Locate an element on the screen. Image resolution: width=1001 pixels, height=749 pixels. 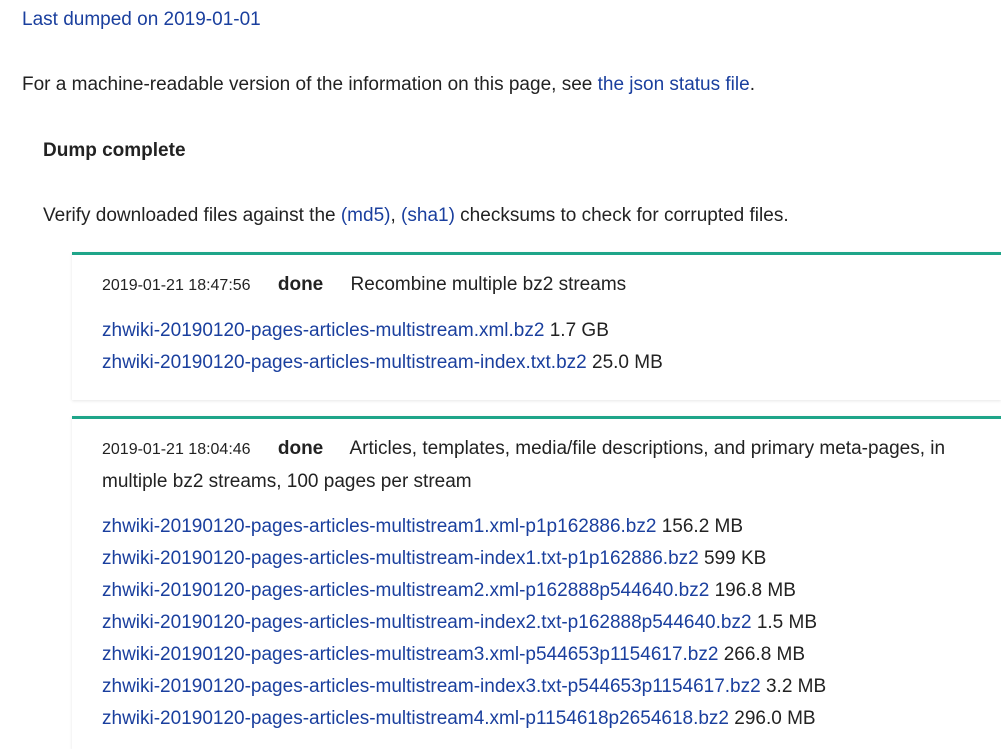
file-size: 196.8 MB is located at coordinates (755, 590).